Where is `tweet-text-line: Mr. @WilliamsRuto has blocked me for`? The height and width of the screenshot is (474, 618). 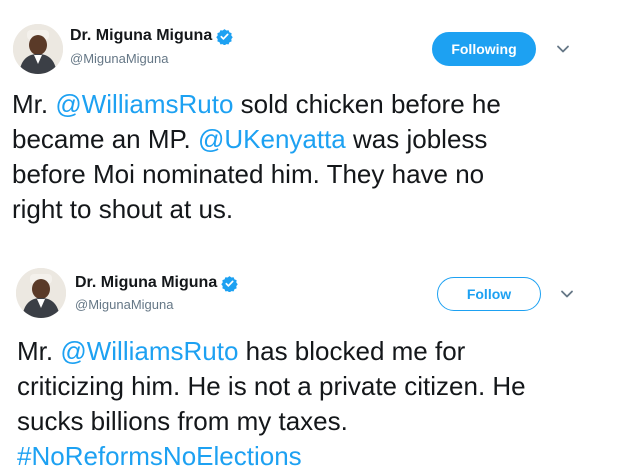
tweet-text-line: Mr. @WilliamsRuto has blocked me for is located at coordinates (271, 351).